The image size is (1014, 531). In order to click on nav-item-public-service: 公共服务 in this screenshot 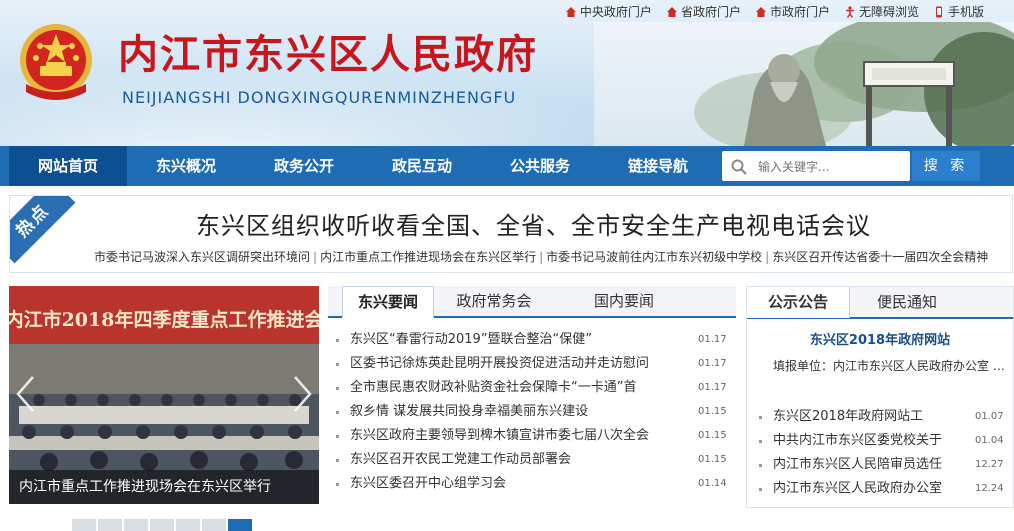, I will do `click(540, 166)`.